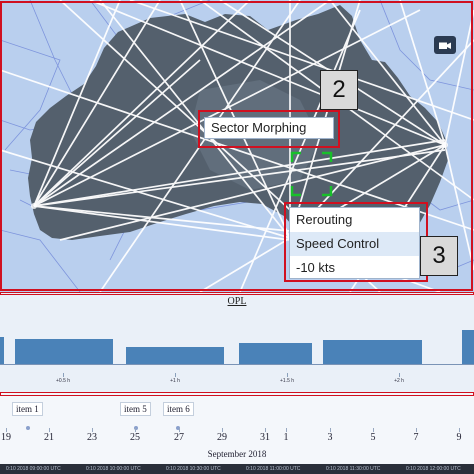  What do you see at coordinates (354, 220) in the screenshot?
I see `rerouting-option: Rerouting` at bounding box center [354, 220].